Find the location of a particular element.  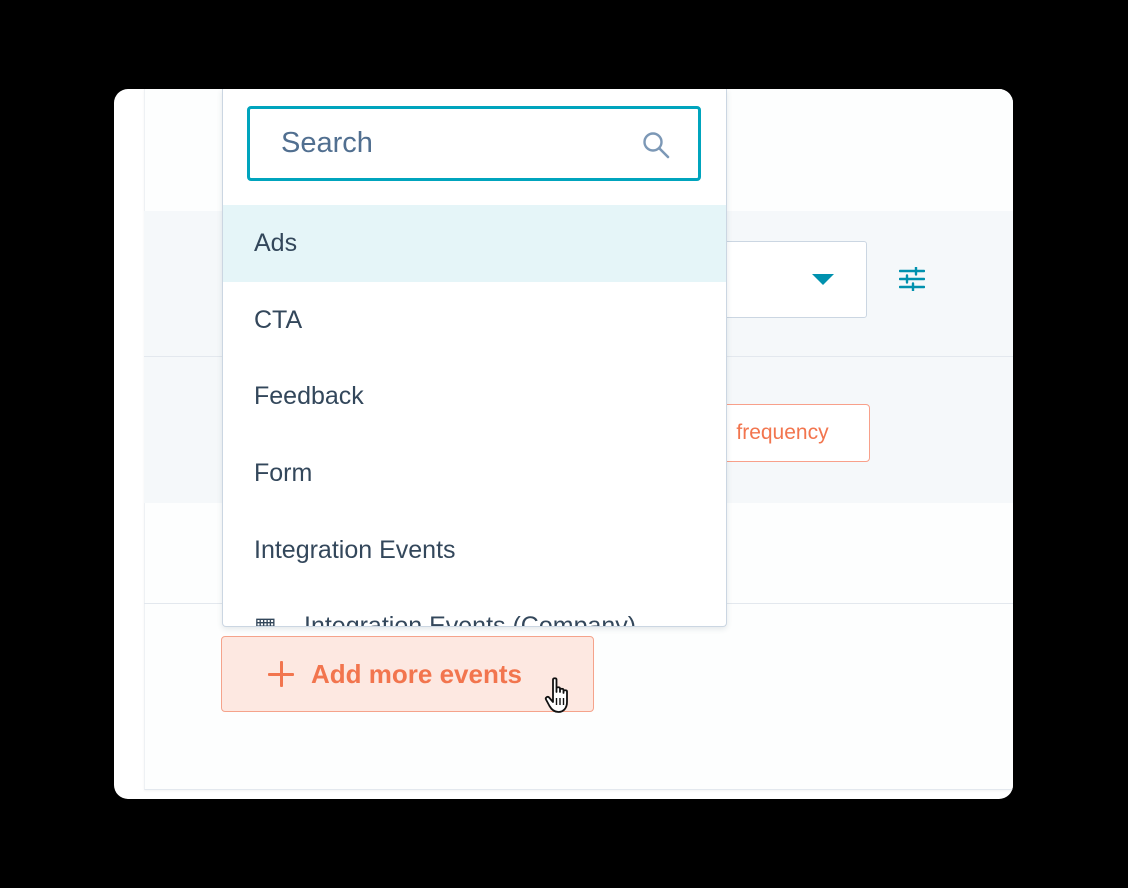

option-cta: CTA is located at coordinates (474, 320).